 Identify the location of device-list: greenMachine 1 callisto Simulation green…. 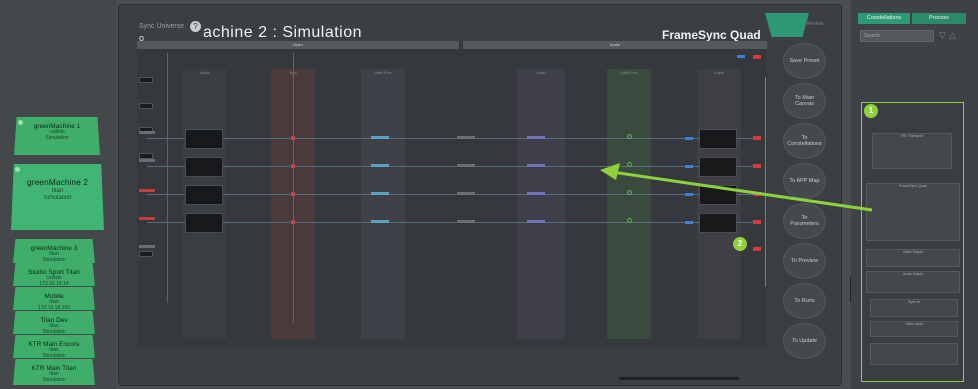
(58, 194).